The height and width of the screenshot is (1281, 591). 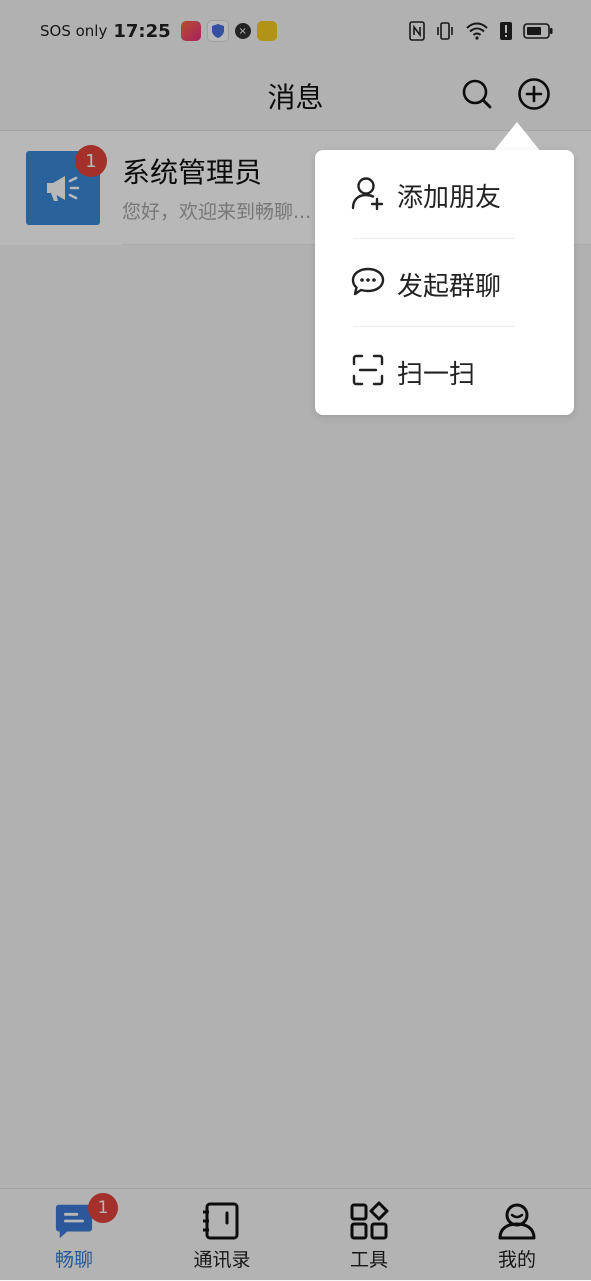 I want to click on add-user-icon, so click(x=368, y=193).